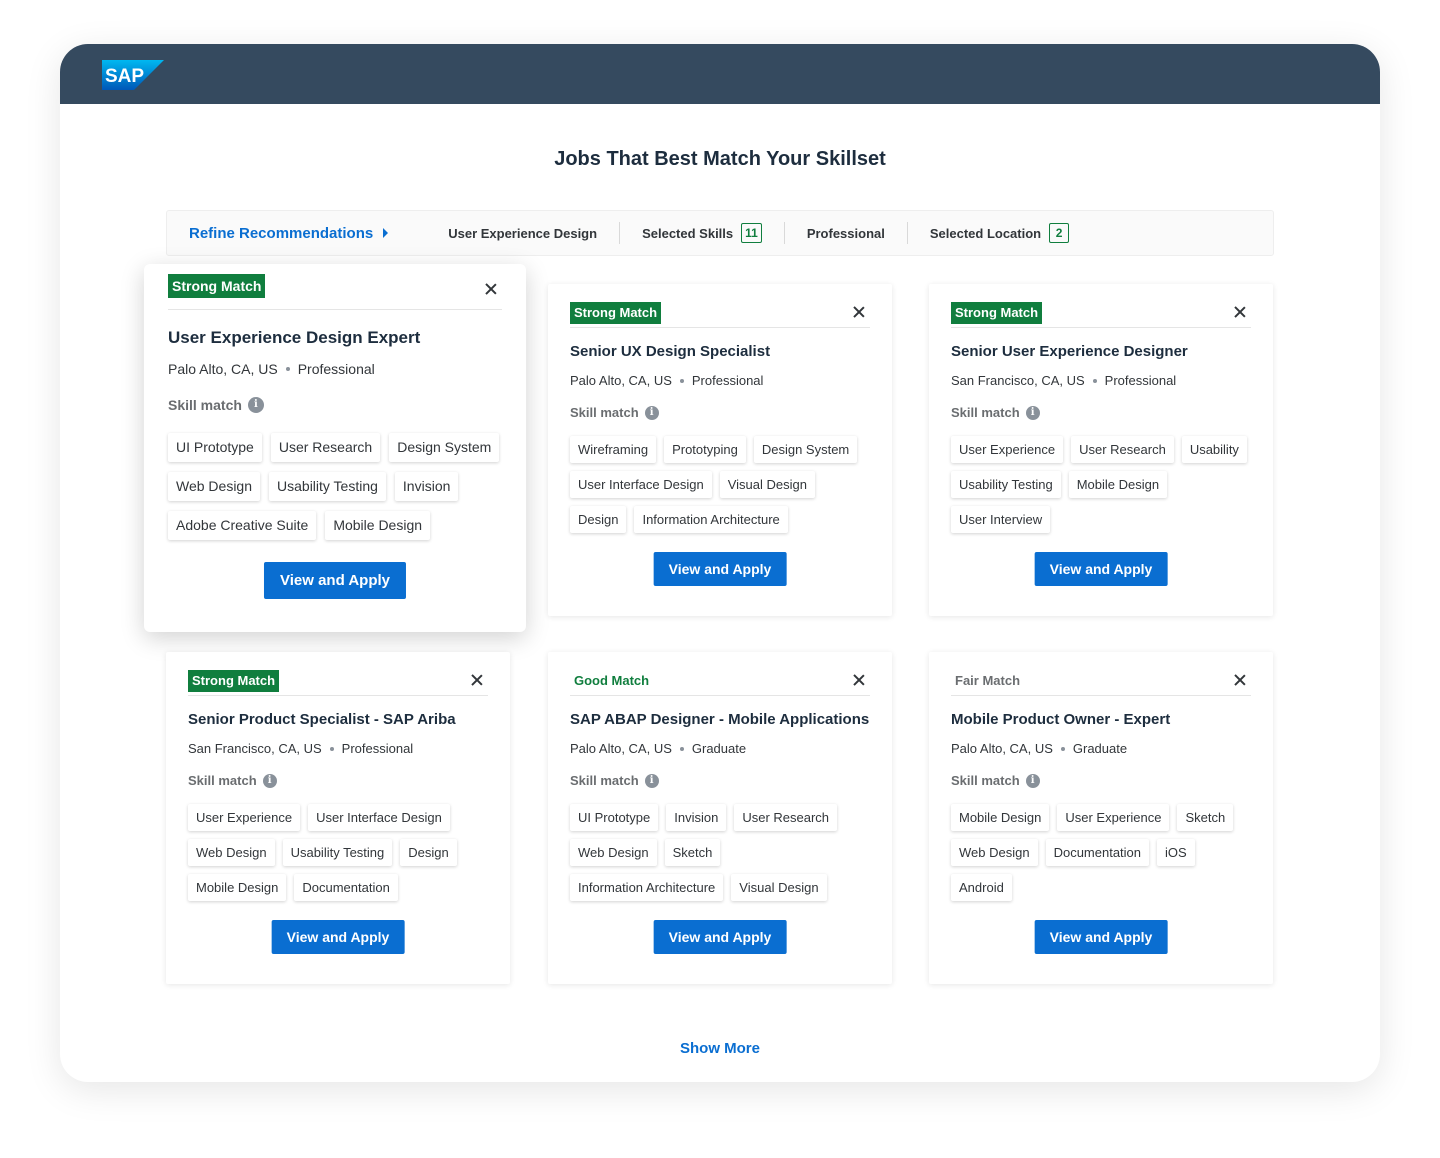  Describe the element at coordinates (779, 887) in the screenshot. I see `skill-tag: Visual Design` at that location.